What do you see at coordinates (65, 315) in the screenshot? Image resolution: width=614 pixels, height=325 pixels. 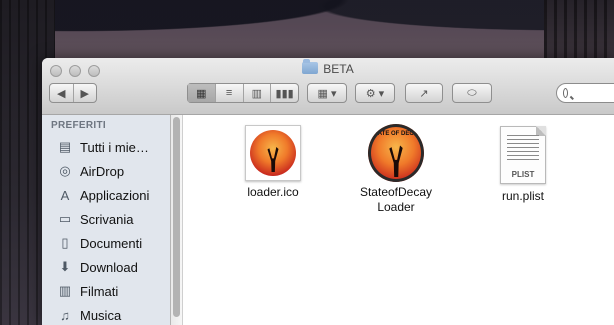 I see `music-icon: ♫` at bounding box center [65, 315].